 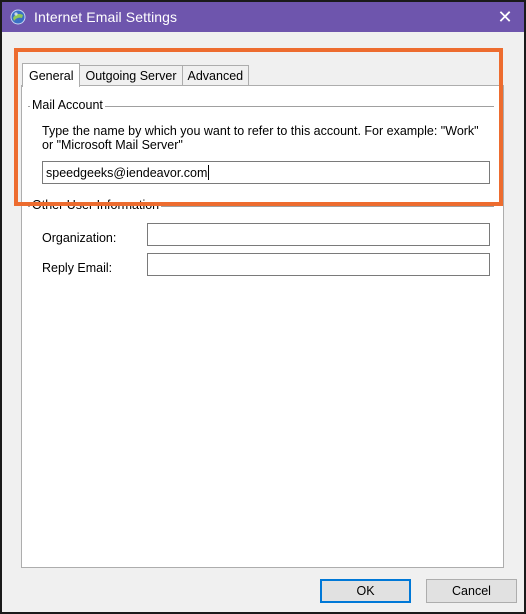 I want to click on outlook-account-icon, so click(x=18, y=17).